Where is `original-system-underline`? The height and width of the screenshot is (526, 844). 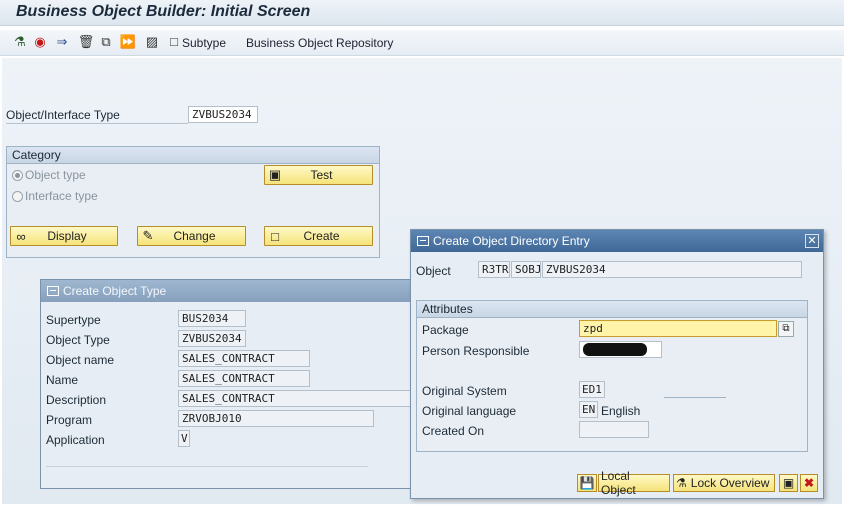 original-system-underline is located at coordinates (695, 397).